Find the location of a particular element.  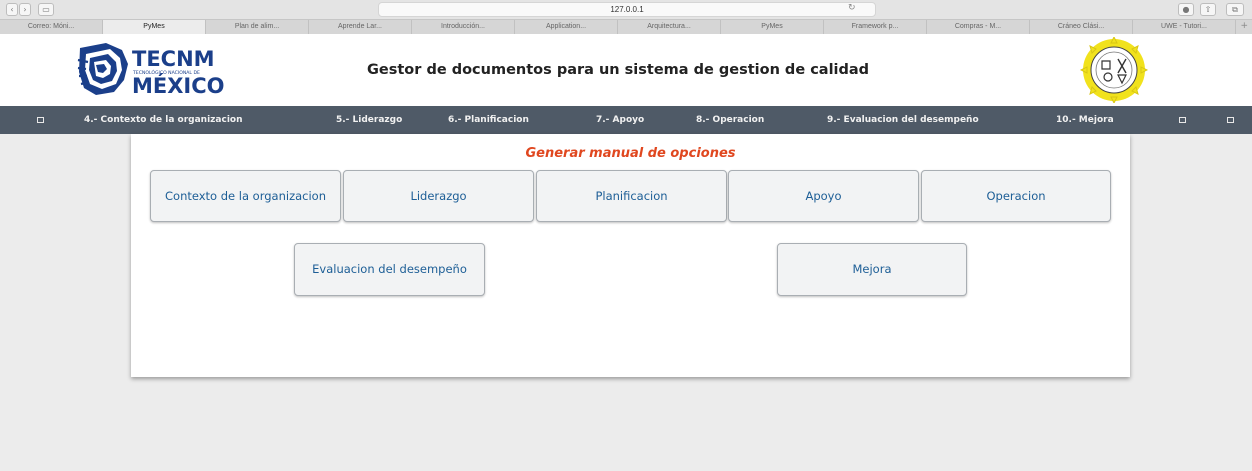

tecnm-logo: TECNM TECNOLÓGICO NACIONAL DE MÉXICO is located at coordinates (161, 69).